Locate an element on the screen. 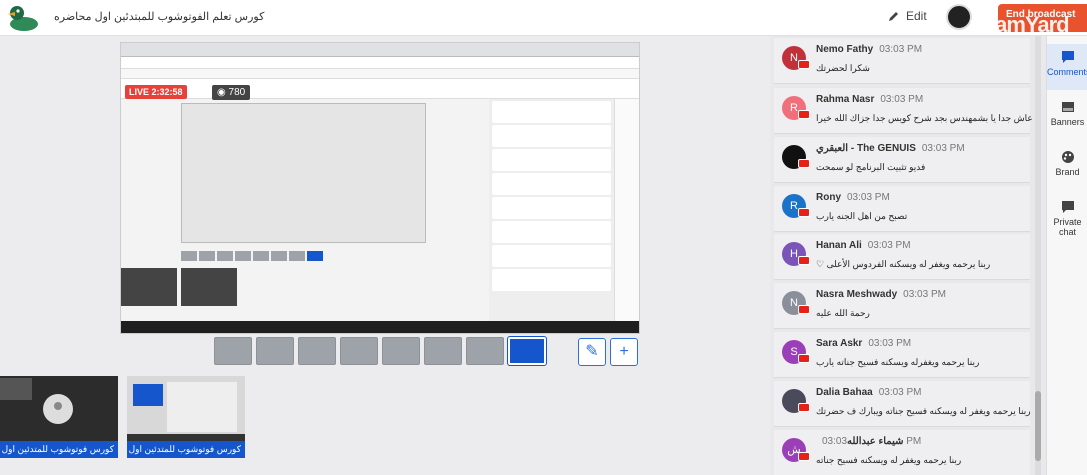 The width and height of the screenshot is (1087, 475). sidebar-item-comments: Comments is located at coordinates (1067, 67).